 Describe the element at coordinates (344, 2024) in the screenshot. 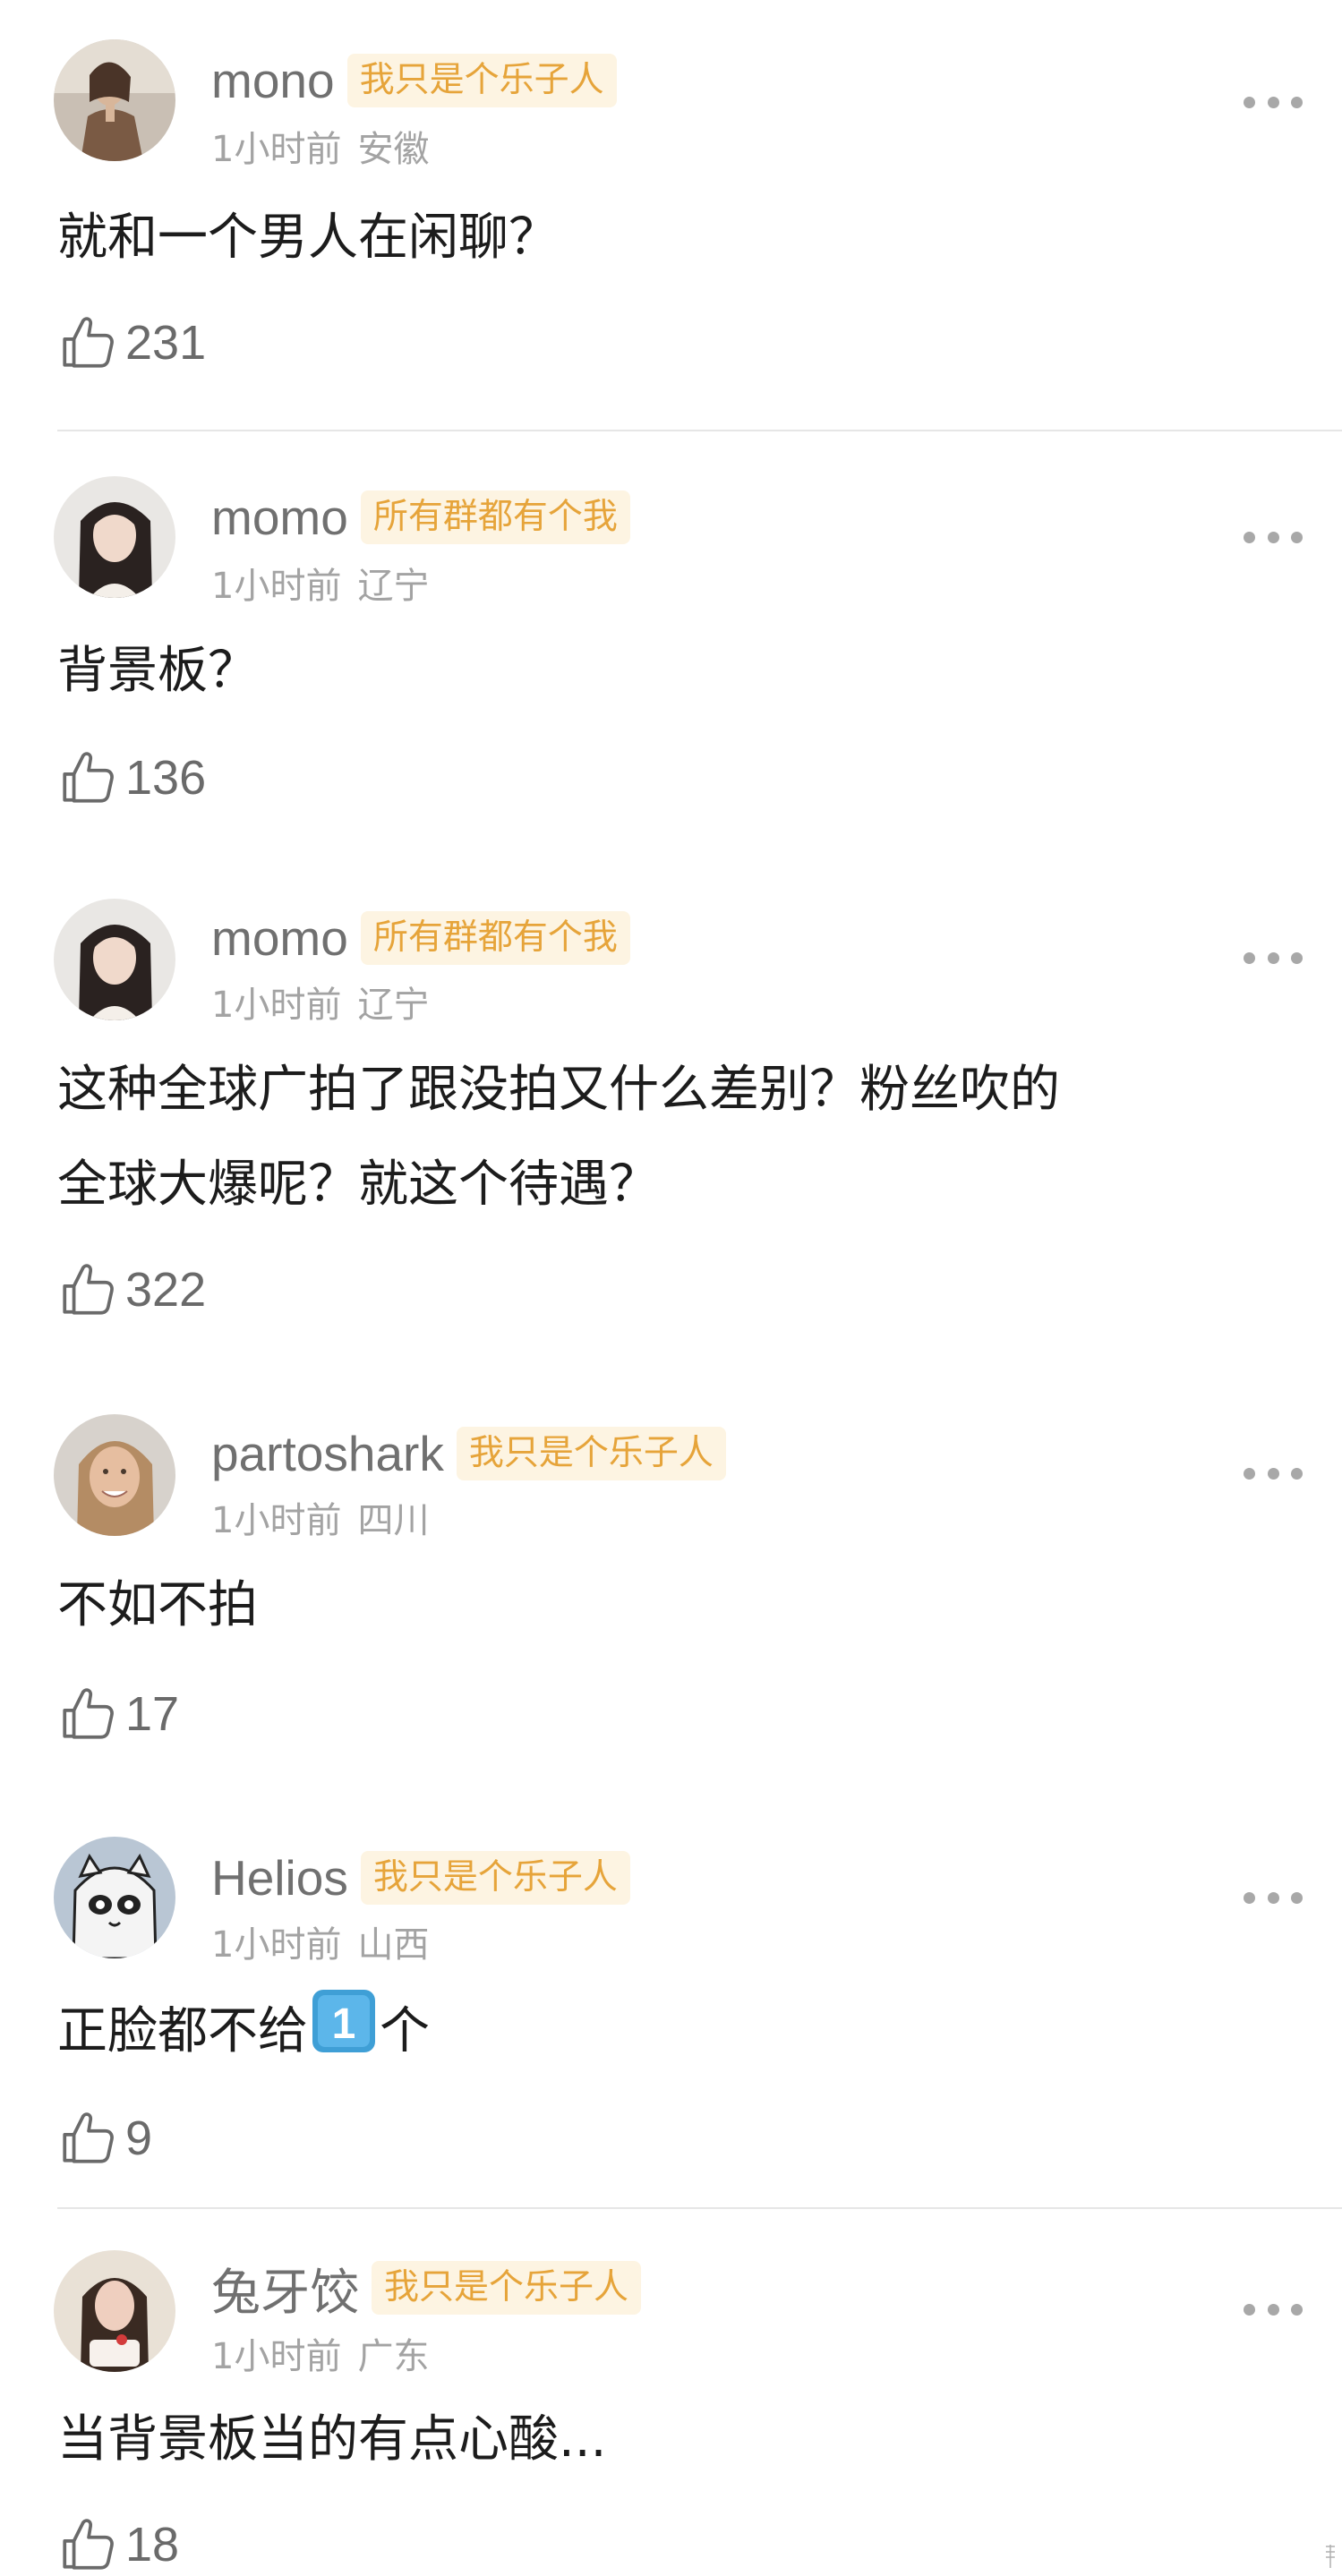

I see `svg-text: 1` at that location.